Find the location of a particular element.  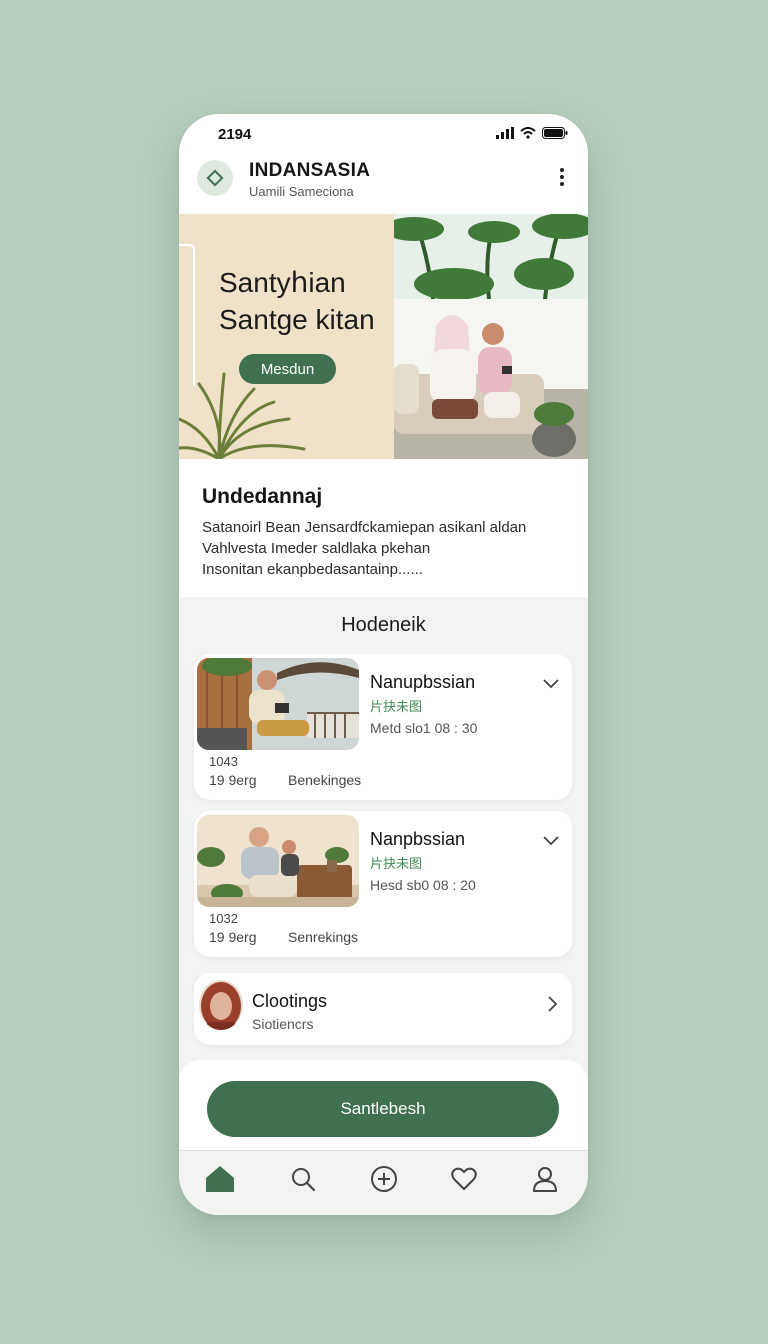

battery-icon is located at coordinates (555, 133).